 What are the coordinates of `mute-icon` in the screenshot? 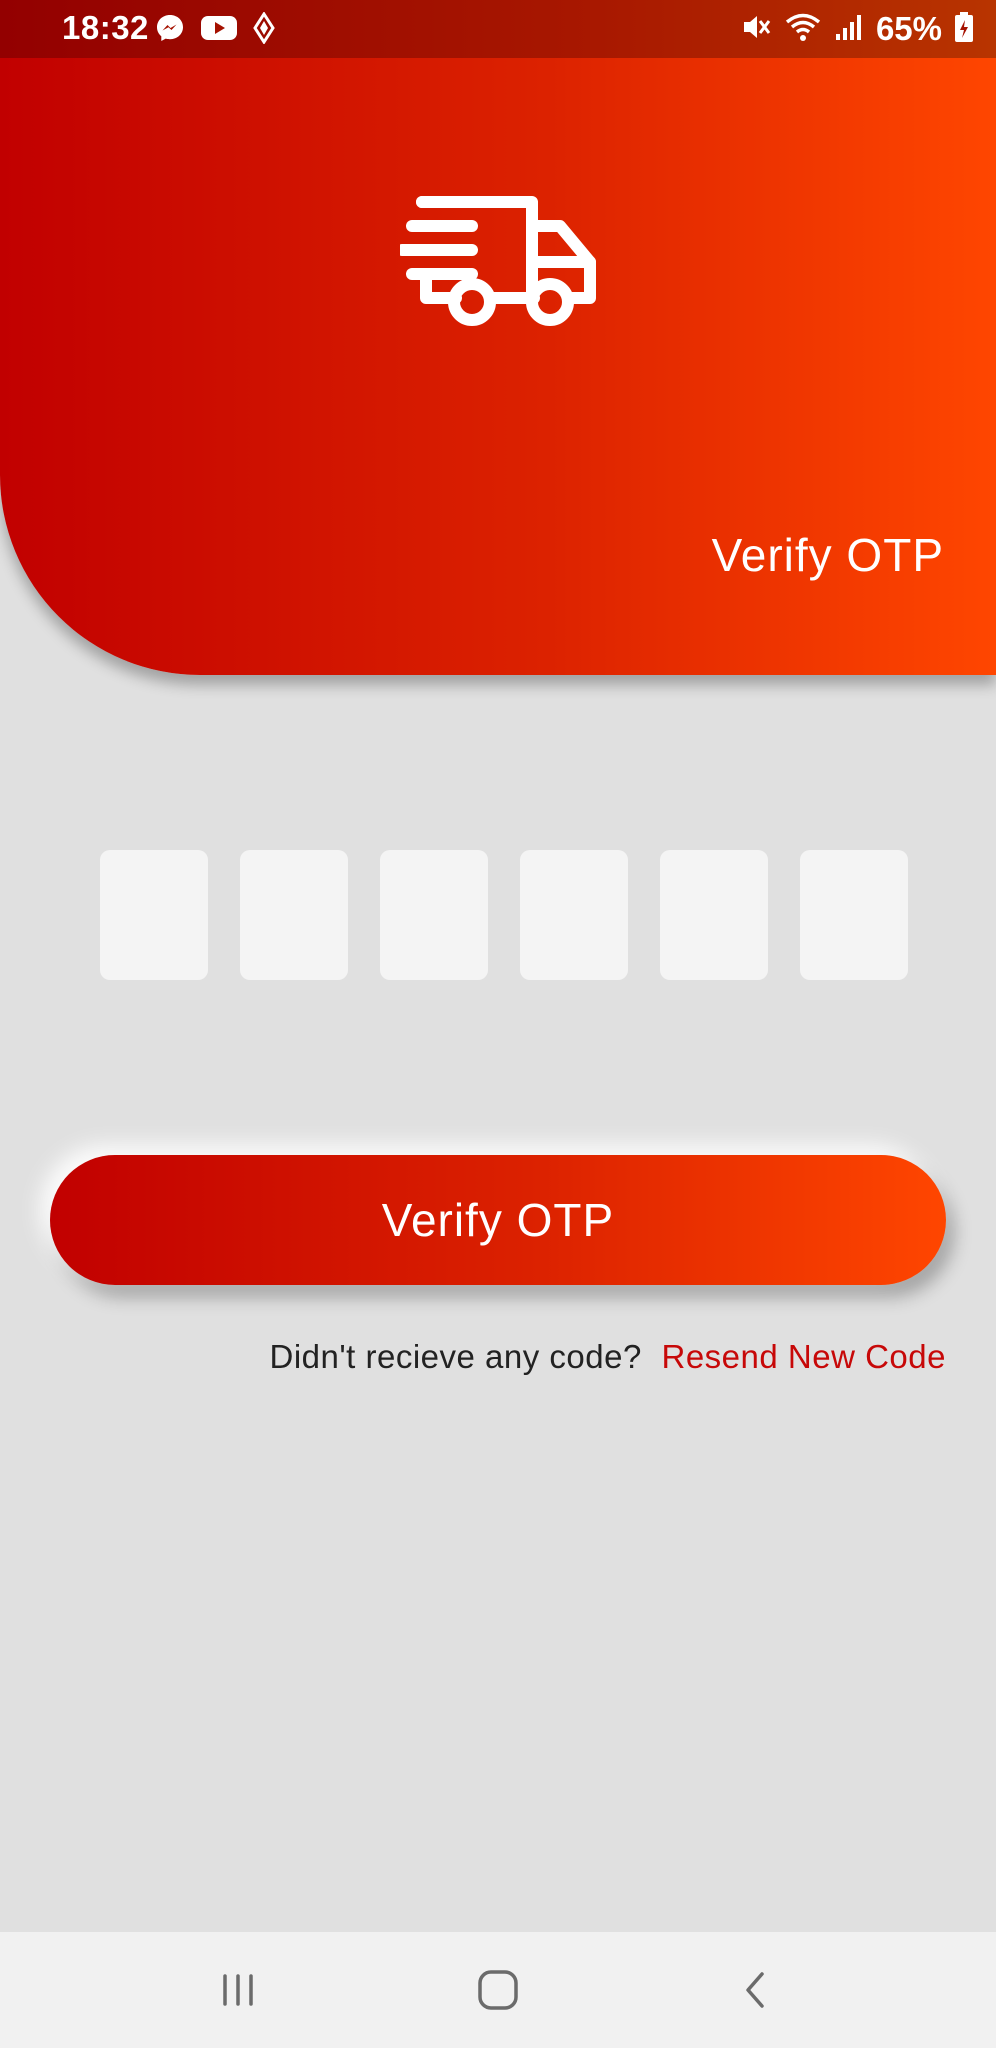 It's located at (756, 29).